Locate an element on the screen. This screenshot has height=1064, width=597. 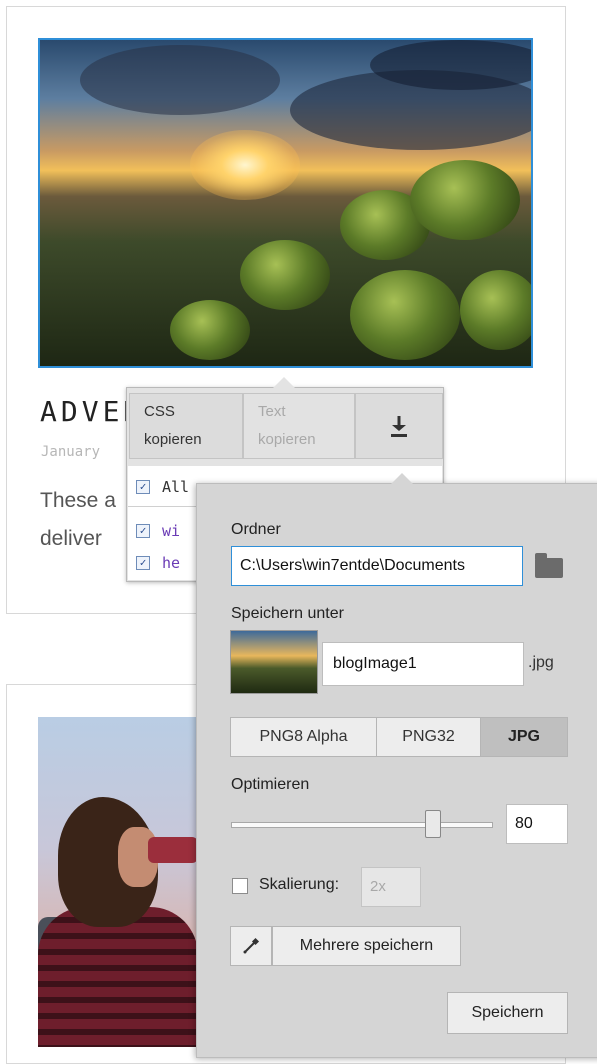
format-png32: PNG32 is located at coordinates (429, 737).